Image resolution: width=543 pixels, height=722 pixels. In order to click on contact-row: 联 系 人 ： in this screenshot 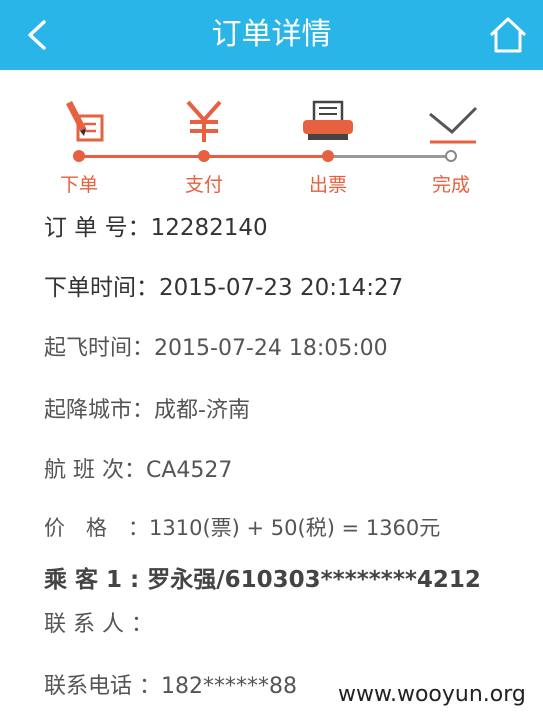, I will do `click(98, 622)`.